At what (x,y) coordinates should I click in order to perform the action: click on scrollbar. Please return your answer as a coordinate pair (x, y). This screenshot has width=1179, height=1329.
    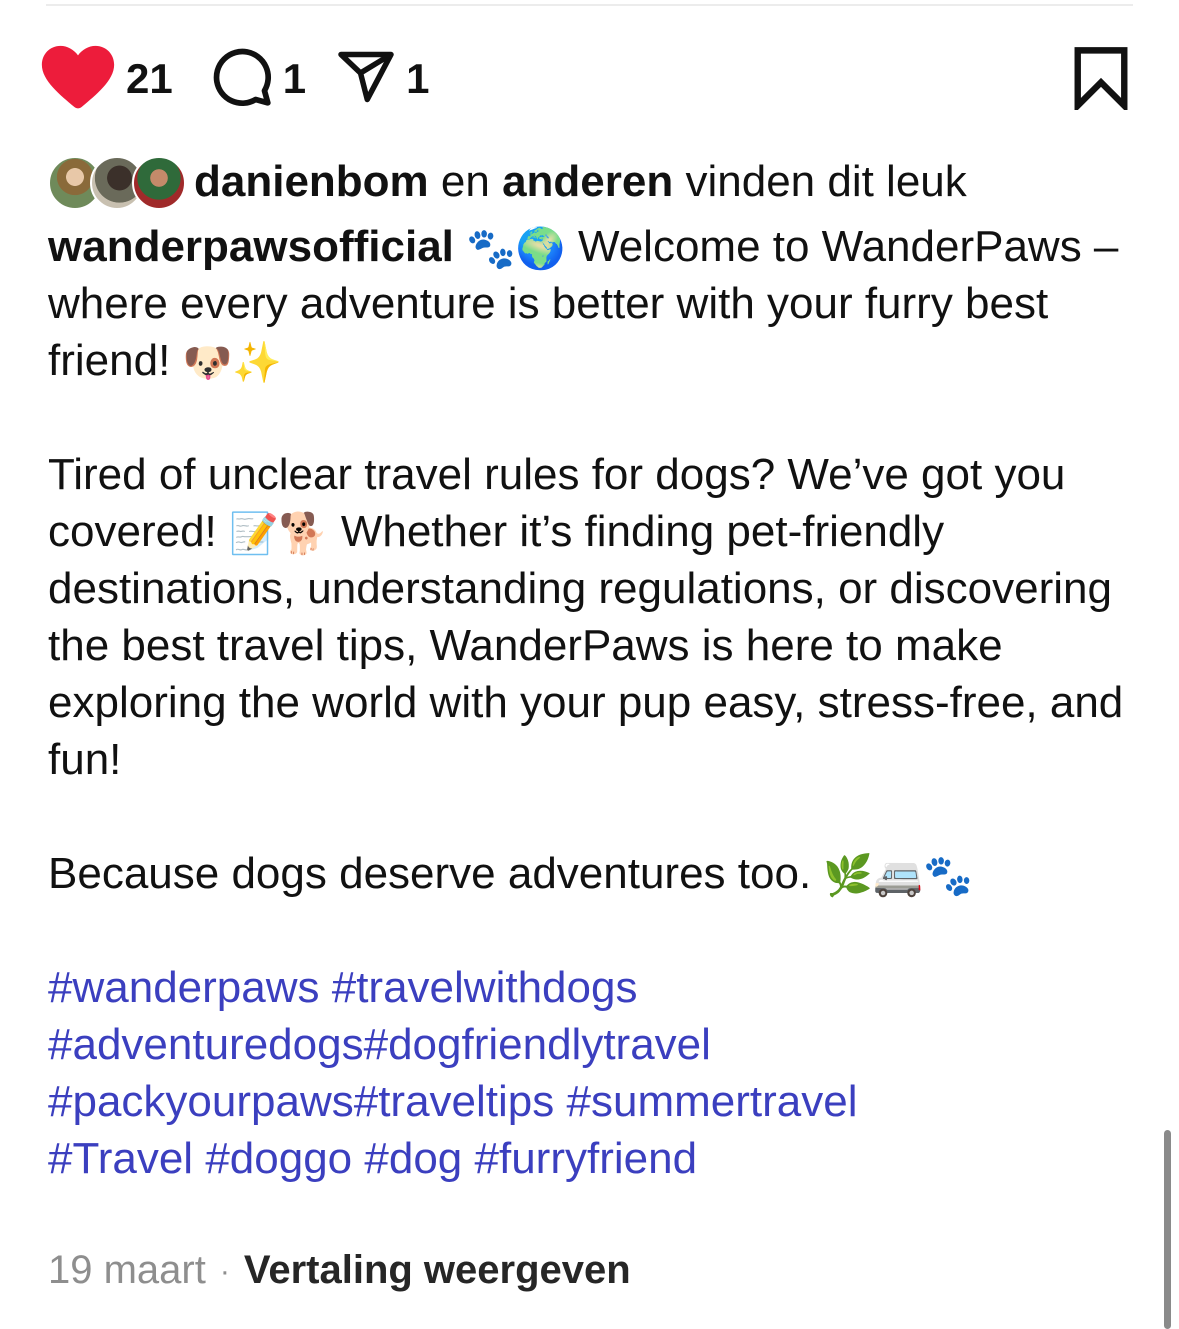
    Looking at the image, I should click on (1167, 1229).